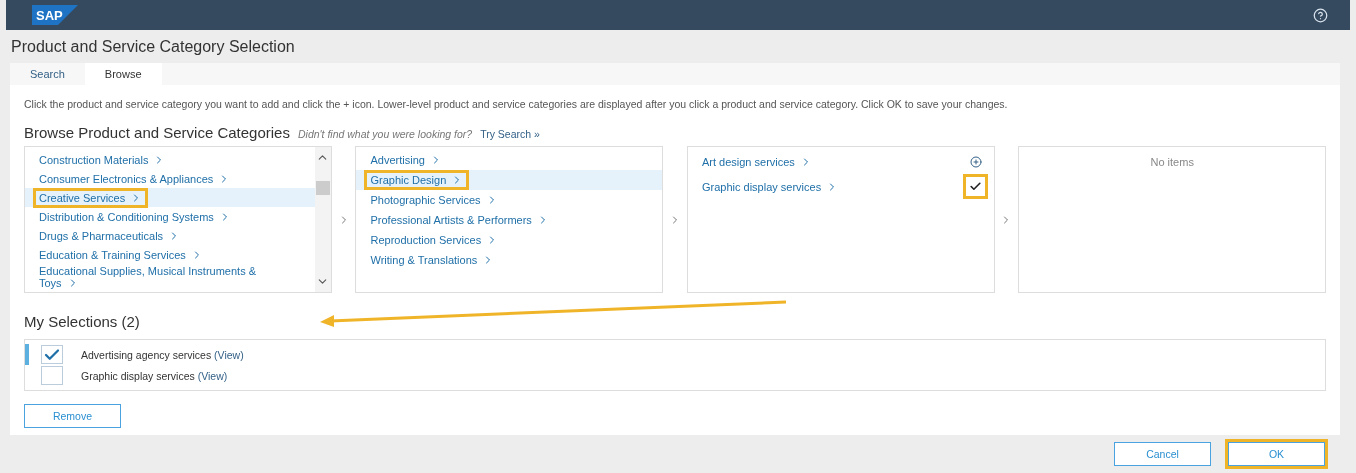  Describe the element at coordinates (417, 180) in the screenshot. I see `category-link: Graphic Design` at that location.